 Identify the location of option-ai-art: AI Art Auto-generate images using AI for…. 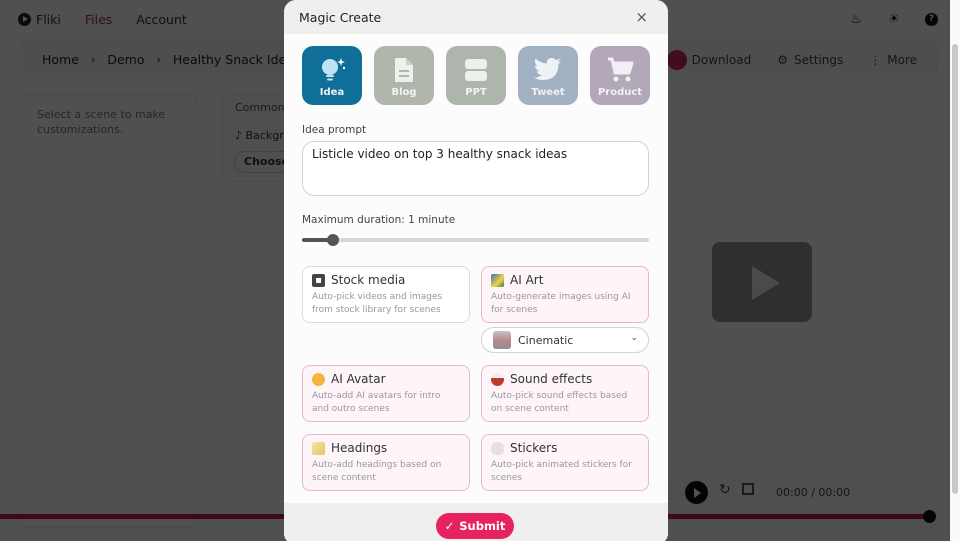
(565, 294).